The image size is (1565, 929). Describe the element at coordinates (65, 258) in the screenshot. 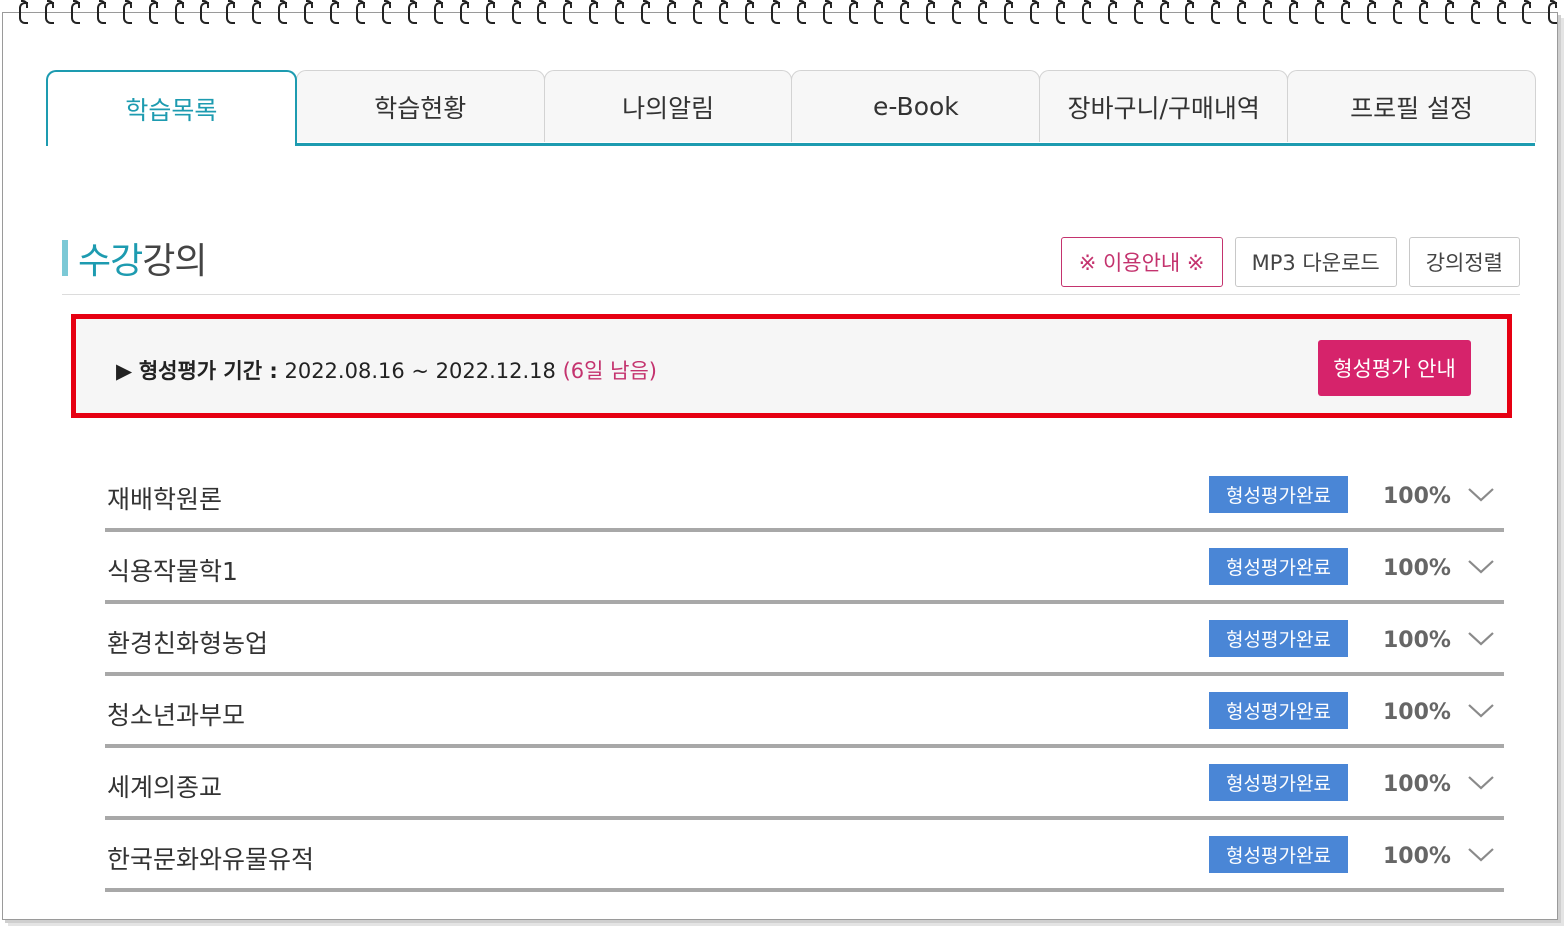

I see `section-accent-bar` at that location.